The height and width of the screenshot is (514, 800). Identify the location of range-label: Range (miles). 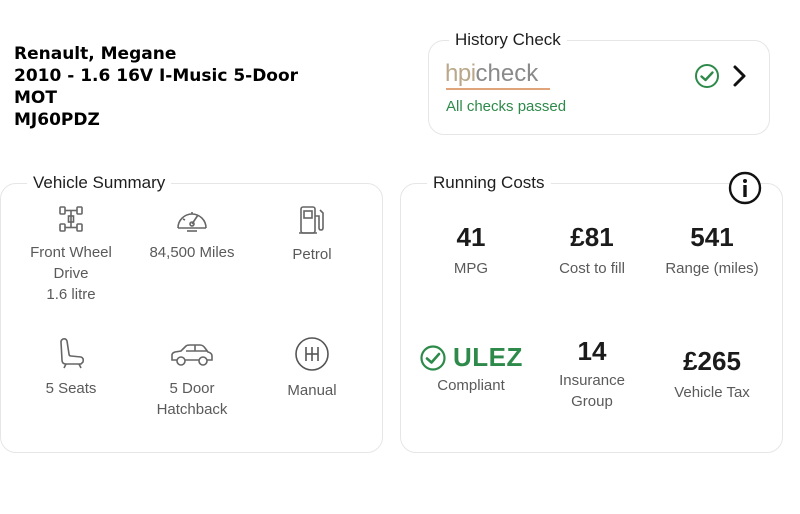
(712, 268).